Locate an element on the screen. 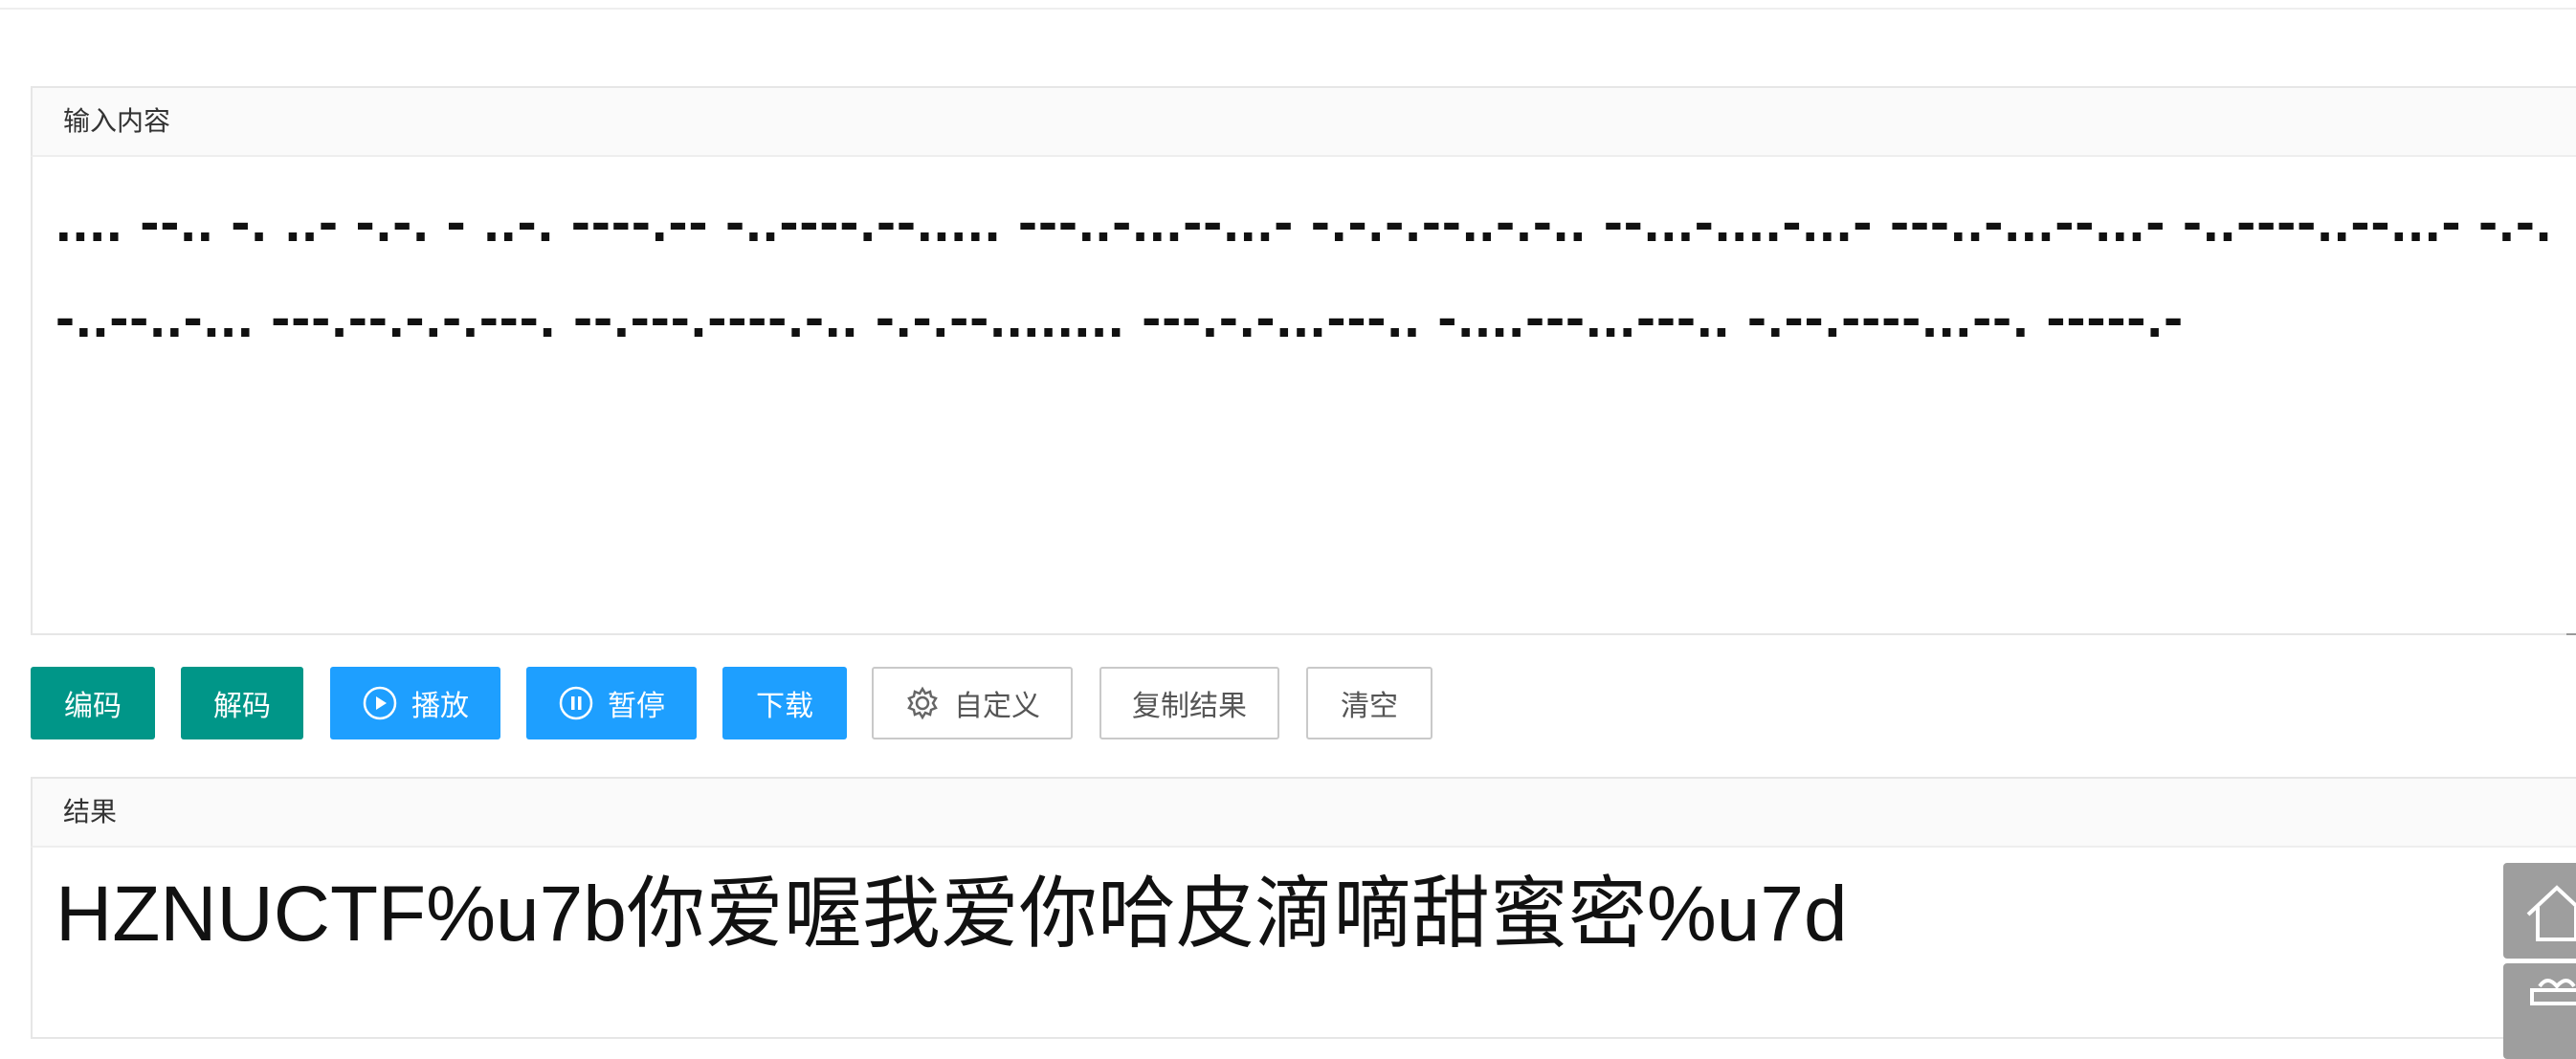  pause-circle-icon is located at coordinates (576, 703).